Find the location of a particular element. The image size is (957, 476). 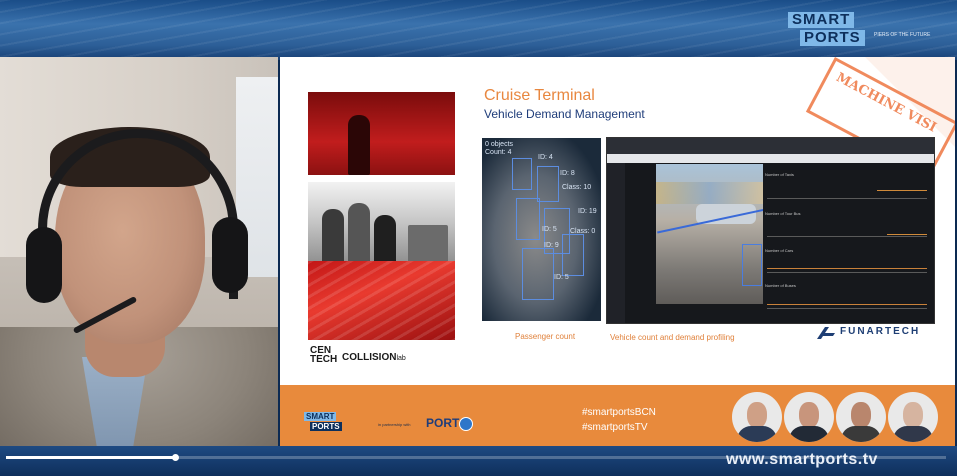

graph-title-taxis: Number of Taxis is located at coordinates (779, 174).